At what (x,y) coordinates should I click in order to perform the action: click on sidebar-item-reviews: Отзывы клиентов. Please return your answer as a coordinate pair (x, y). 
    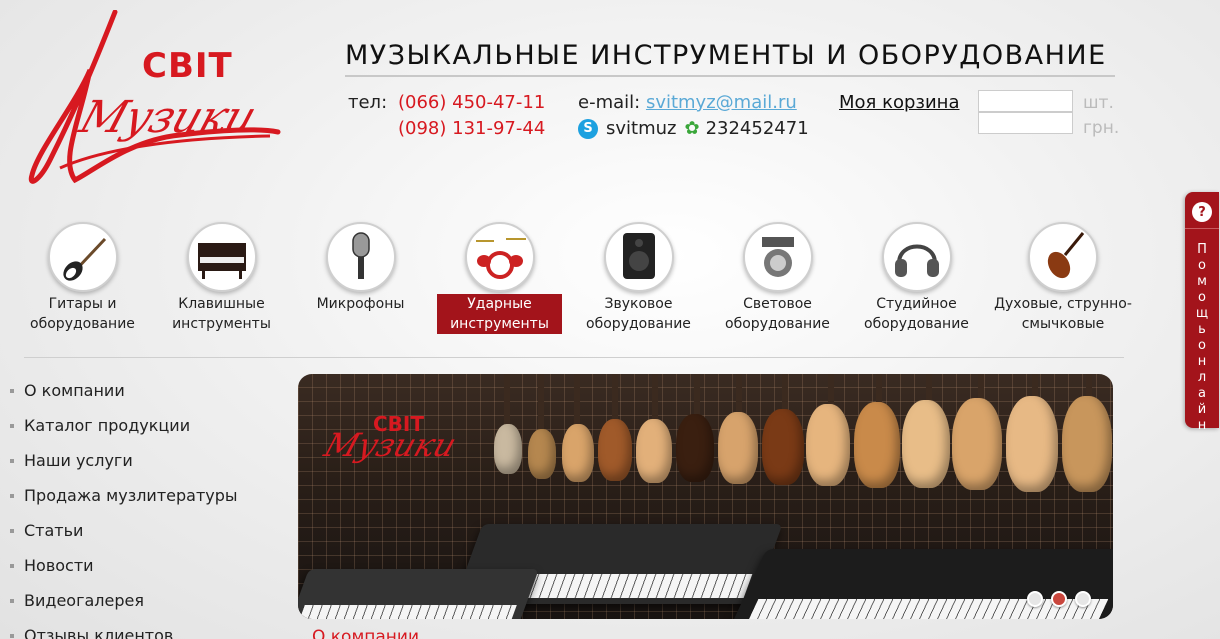
    Looking at the image, I should click on (124, 628).